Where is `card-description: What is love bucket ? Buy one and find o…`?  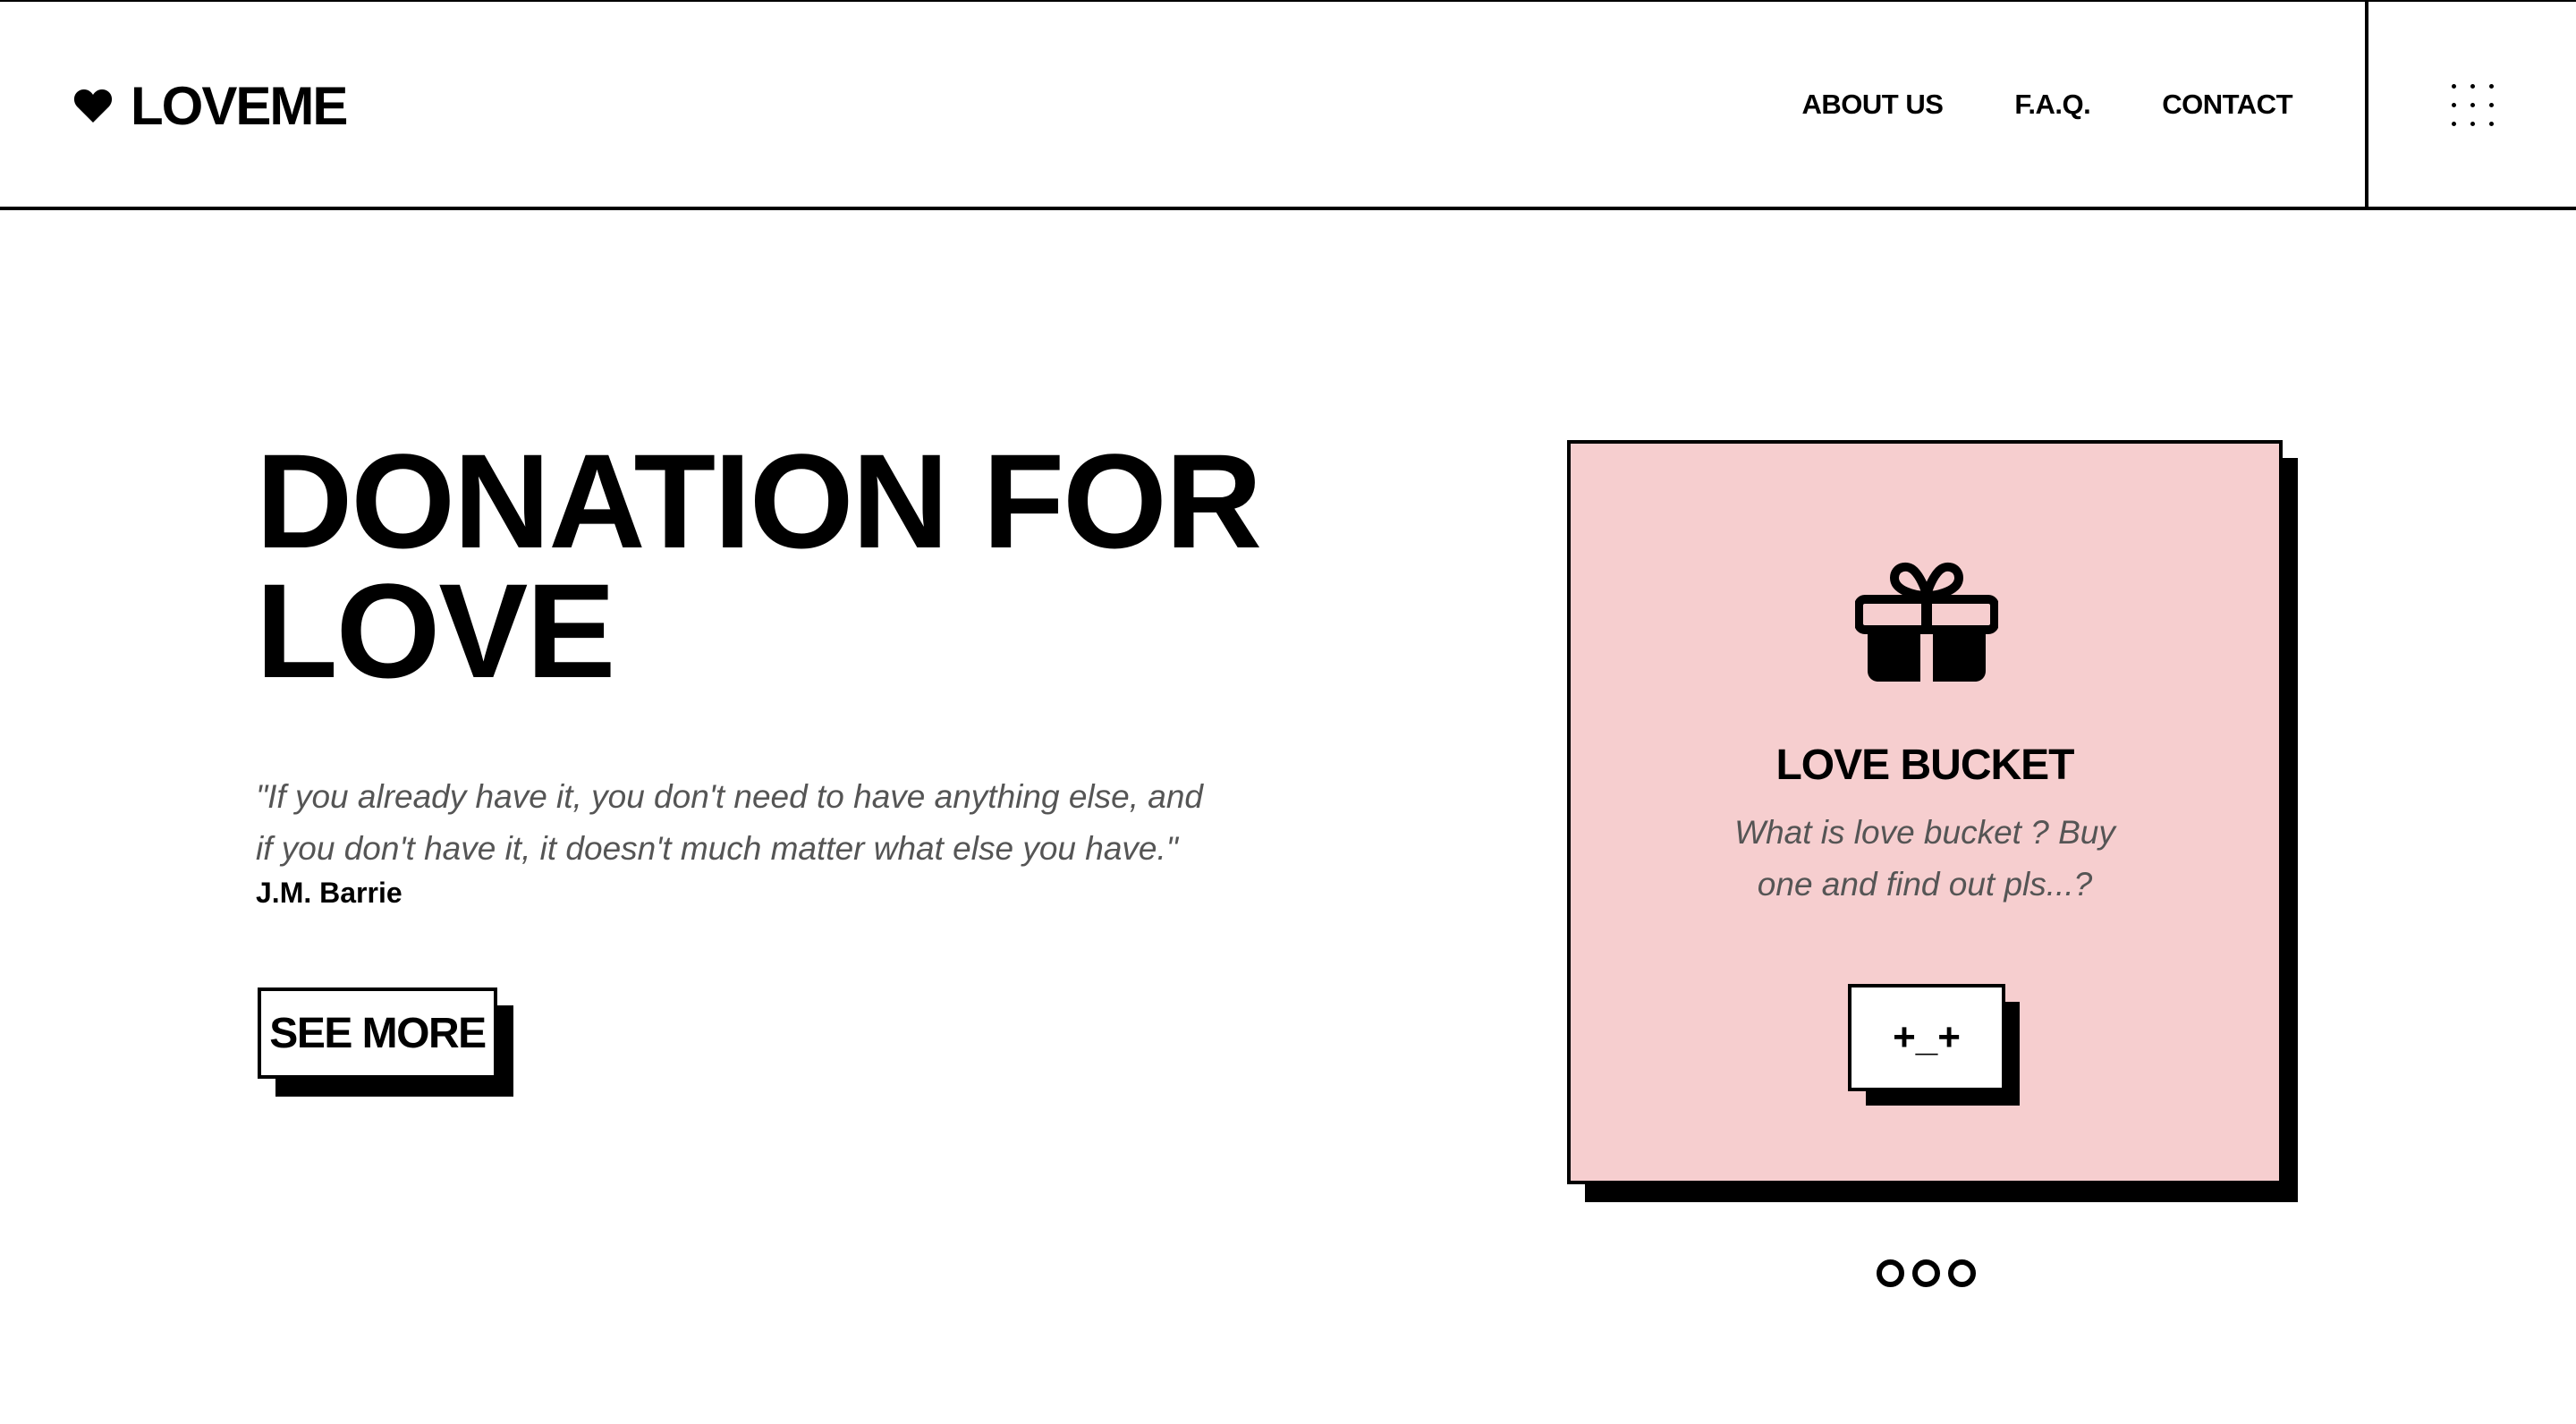
card-description: What is love bucket ? Buy one and find o… is located at coordinates (1924, 858).